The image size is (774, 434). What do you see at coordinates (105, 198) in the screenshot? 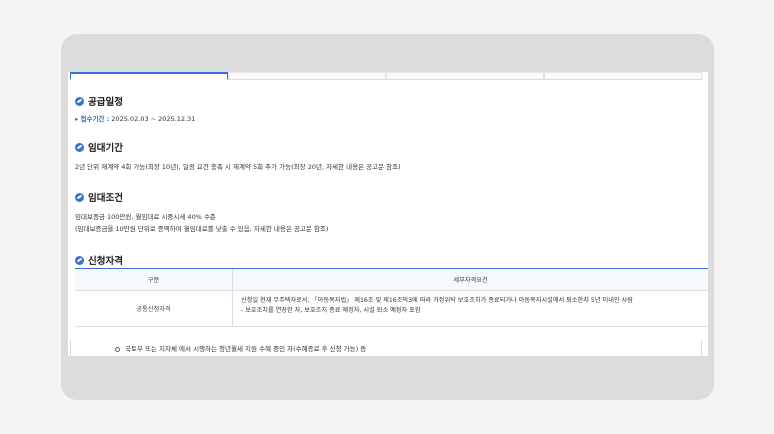
I see `lease-terms-title: 임대조건` at bounding box center [105, 198].